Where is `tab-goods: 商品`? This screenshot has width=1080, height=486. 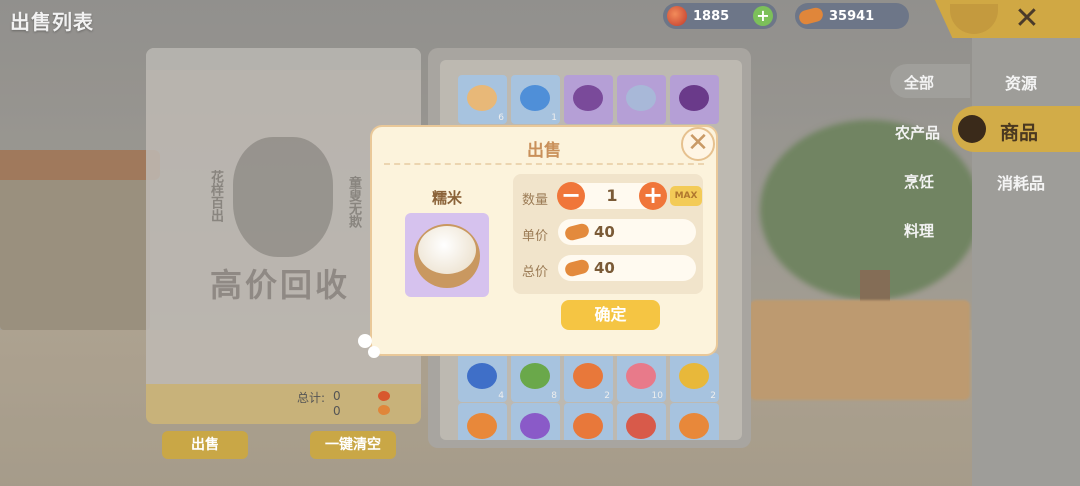
tab-goods: 商品 is located at coordinates (1019, 131).